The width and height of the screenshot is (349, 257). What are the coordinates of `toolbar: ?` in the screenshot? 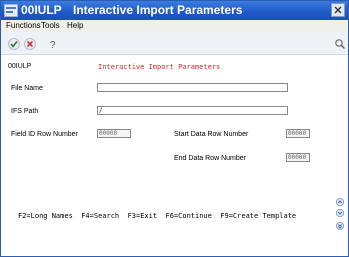 It's located at (174, 43).